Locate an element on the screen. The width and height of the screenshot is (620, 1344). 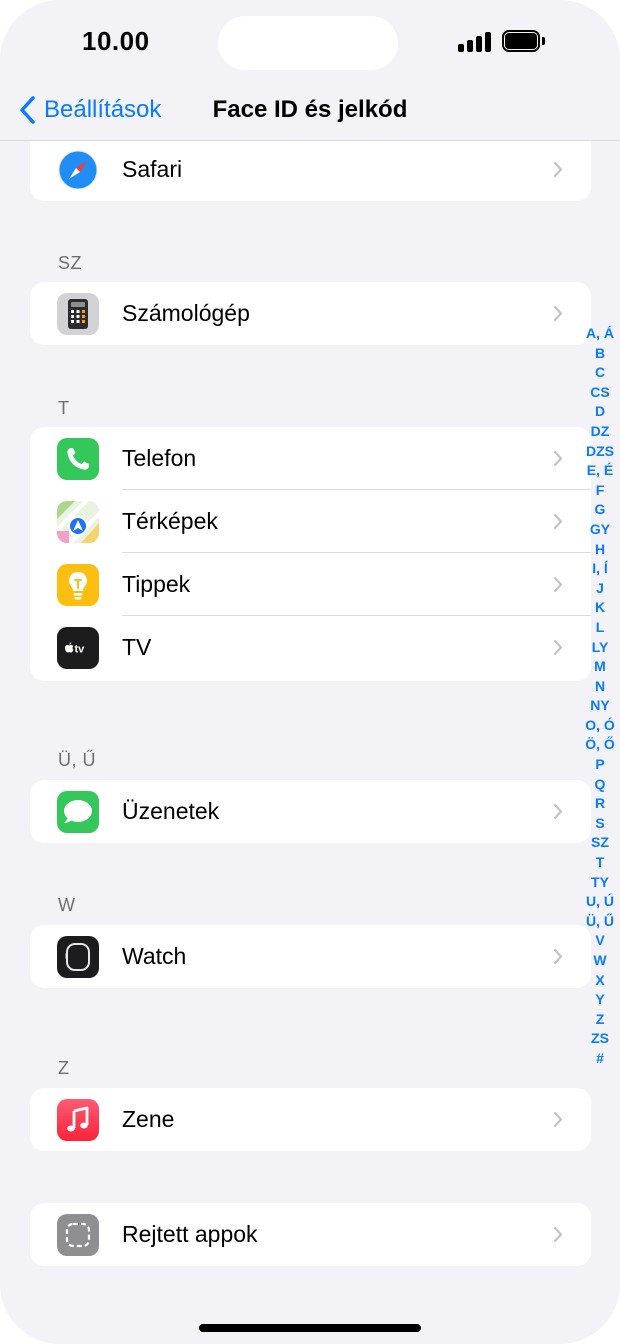
safari-group: Safari is located at coordinates (310, 171).